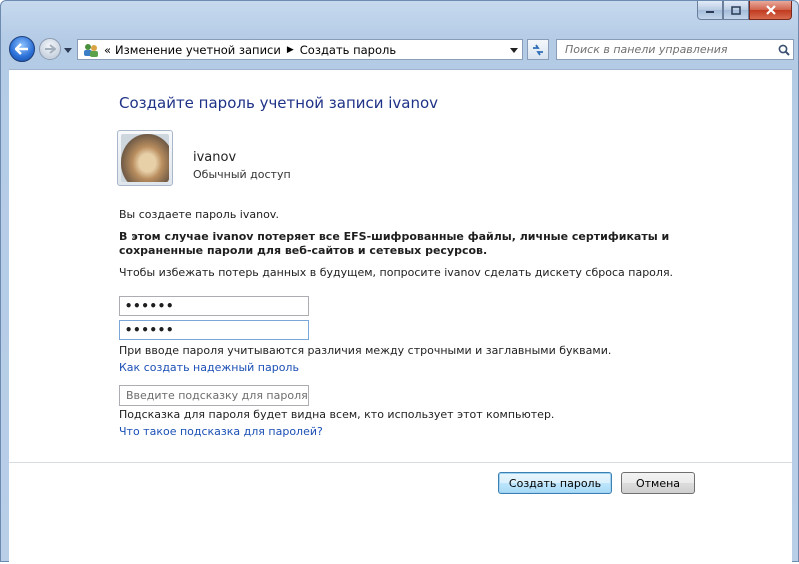  Describe the element at coordinates (107, 50) in the screenshot. I see `address-overflow: «` at that location.